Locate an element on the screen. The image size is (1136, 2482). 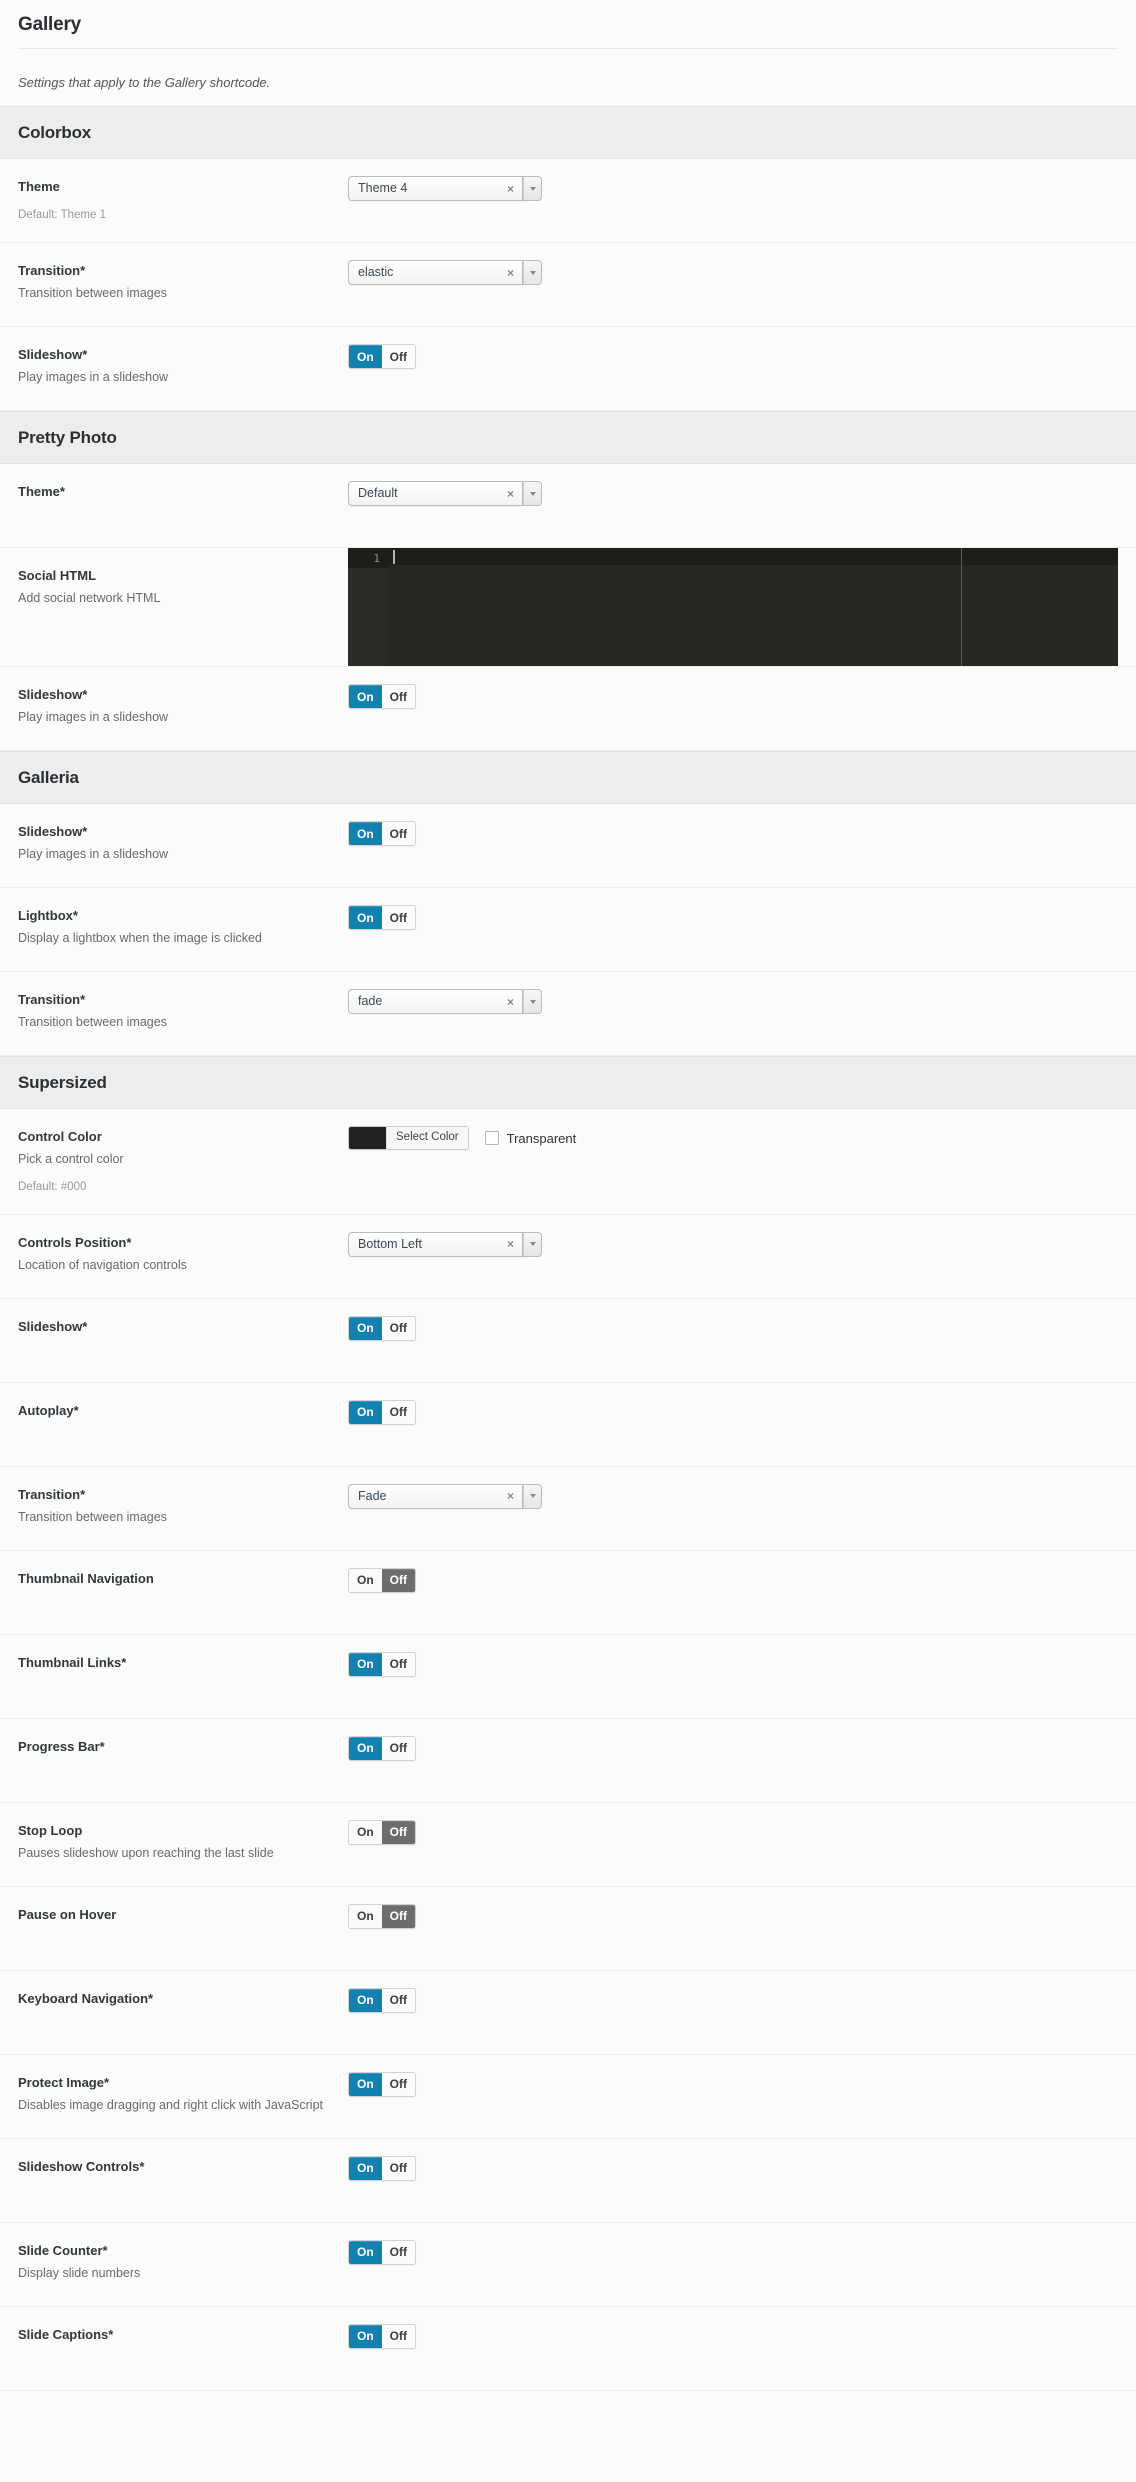
transparent-checkbox is located at coordinates (491, 1138).